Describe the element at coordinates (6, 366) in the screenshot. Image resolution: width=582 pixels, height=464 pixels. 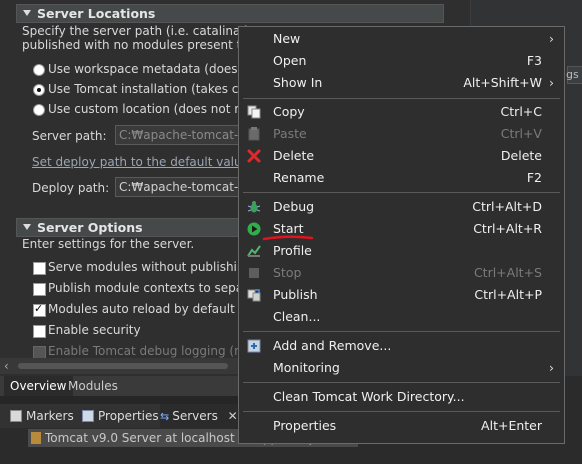
I see `scroll-left-icon: ‹` at that location.